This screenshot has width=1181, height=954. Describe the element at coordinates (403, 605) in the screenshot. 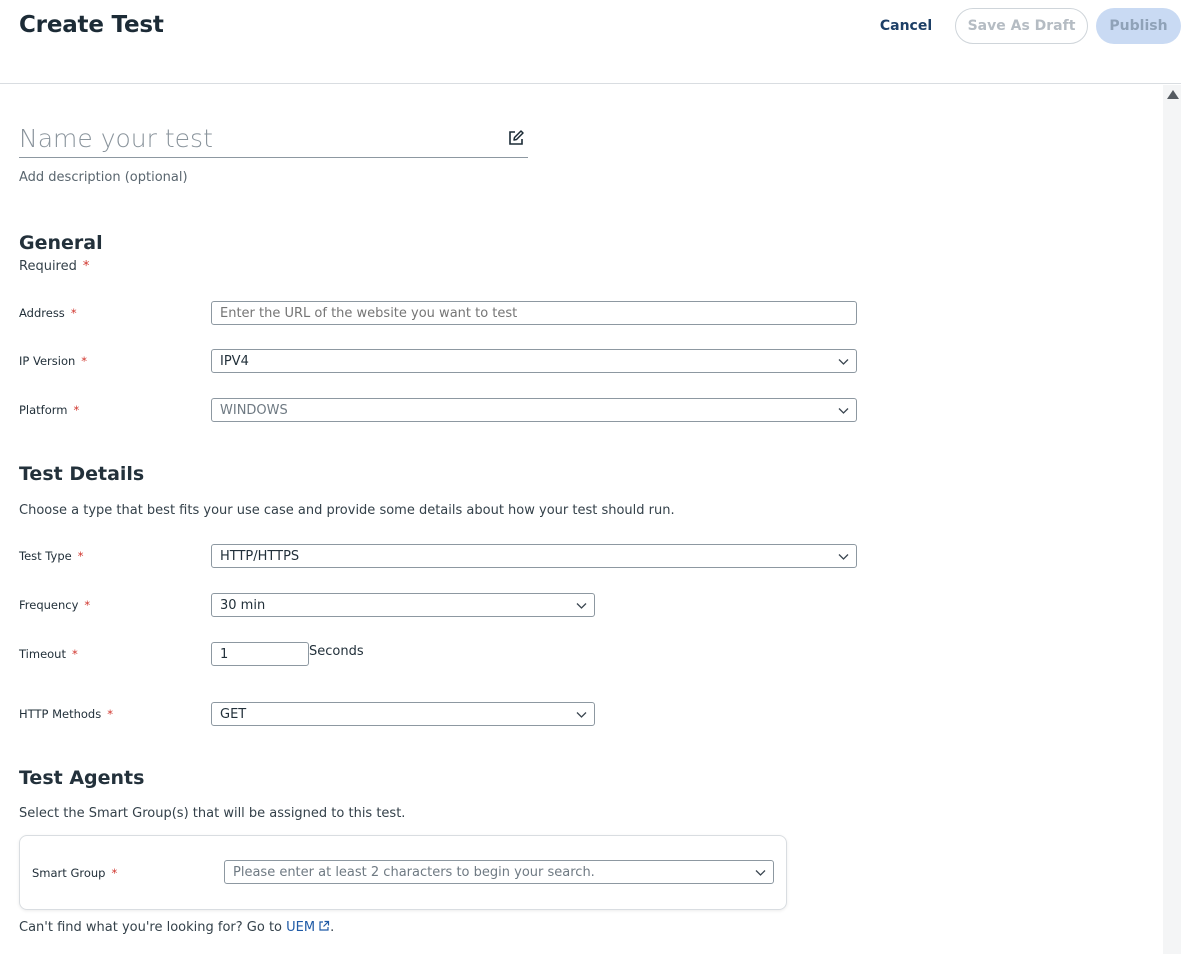

I see `frequency-select: 30 min` at that location.